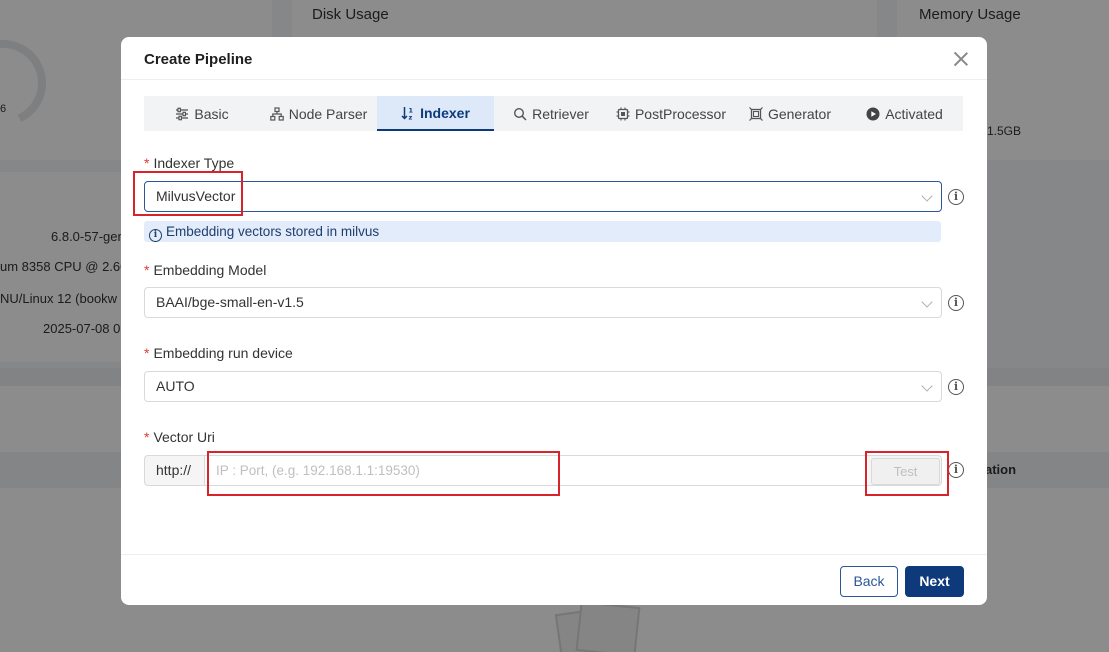 This screenshot has width=1109, height=652. I want to click on embedding-device-value: AUTO, so click(175, 386).